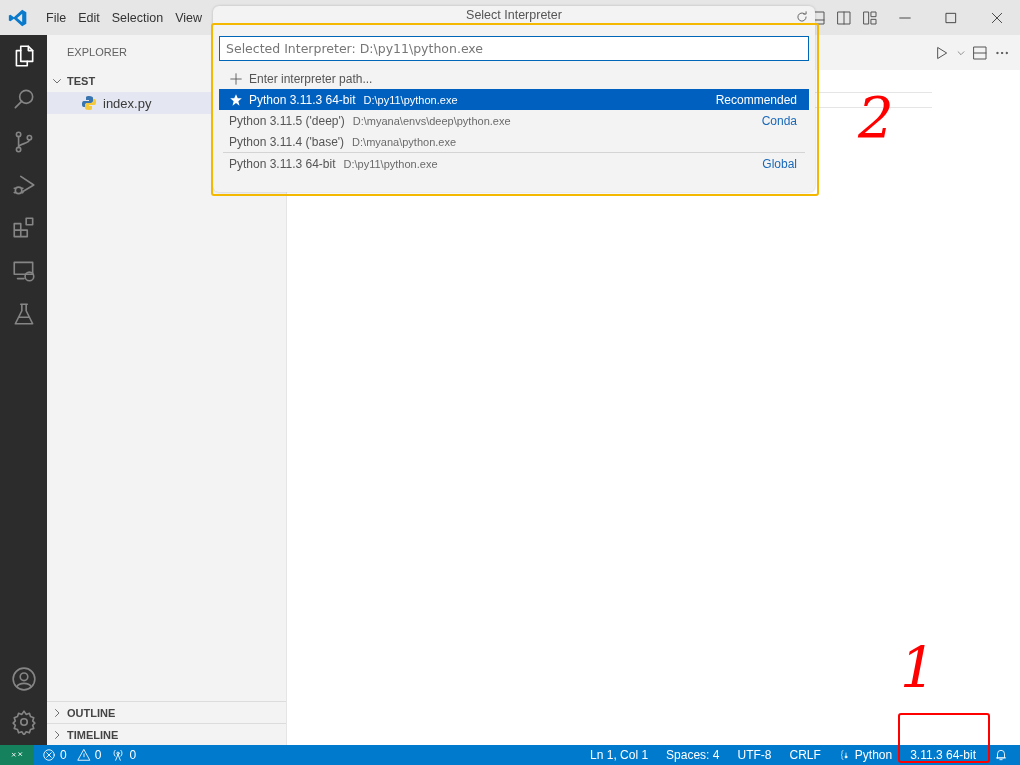 Image resolution: width=1020 pixels, height=765 pixels. I want to click on menu-item: Edit, so click(89, 17).